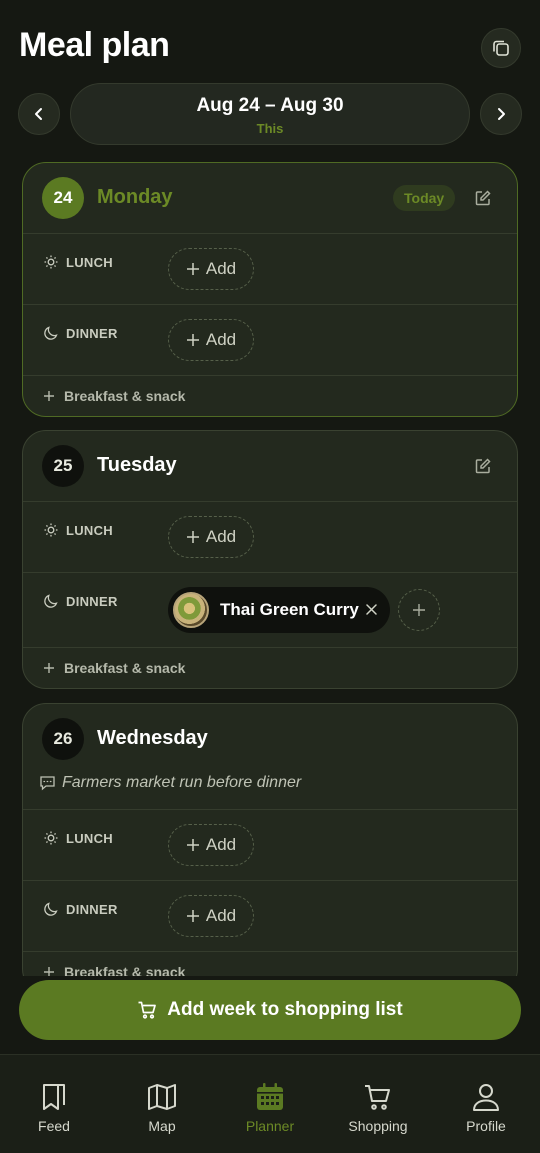 This screenshot has height=1153, width=540. I want to click on day-name: Wednesday, so click(152, 738).